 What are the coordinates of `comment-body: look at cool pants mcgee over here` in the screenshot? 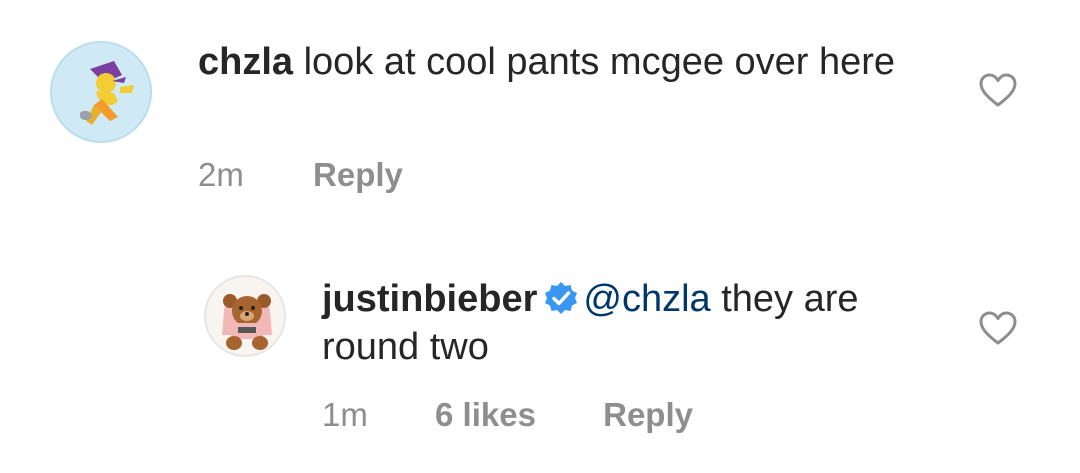 It's located at (599, 62).